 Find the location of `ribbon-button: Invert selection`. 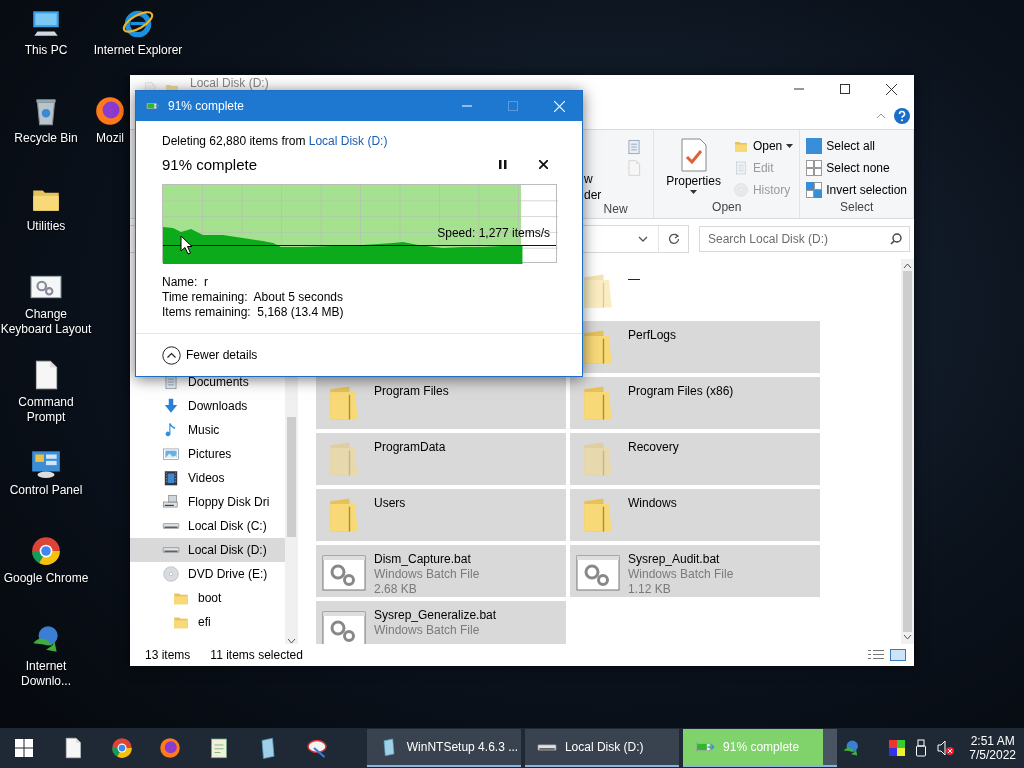

ribbon-button: Invert selection is located at coordinates (856, 189).